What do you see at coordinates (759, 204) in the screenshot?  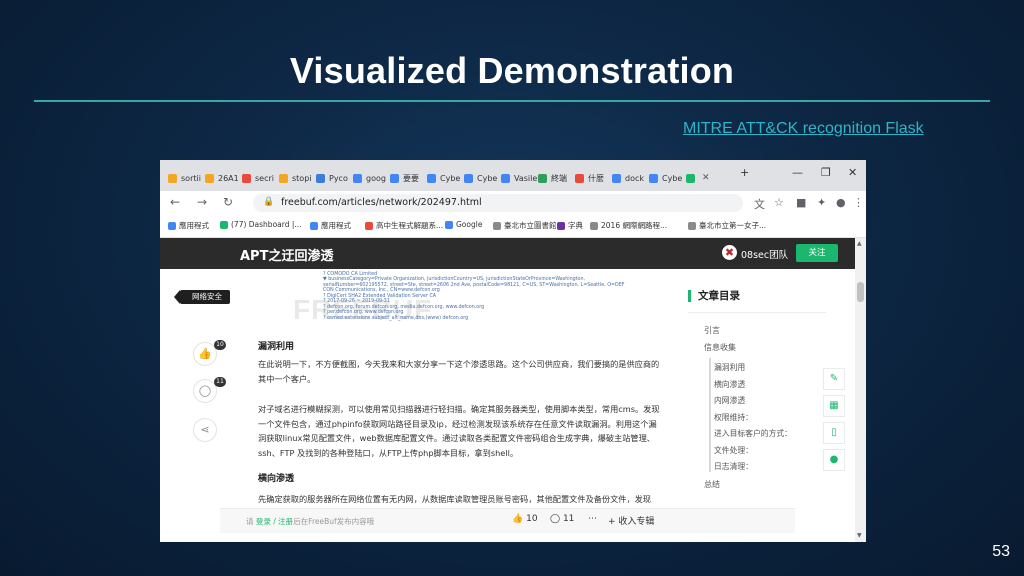 I see `translate-icon: 文` at bounding box center [759, 204].